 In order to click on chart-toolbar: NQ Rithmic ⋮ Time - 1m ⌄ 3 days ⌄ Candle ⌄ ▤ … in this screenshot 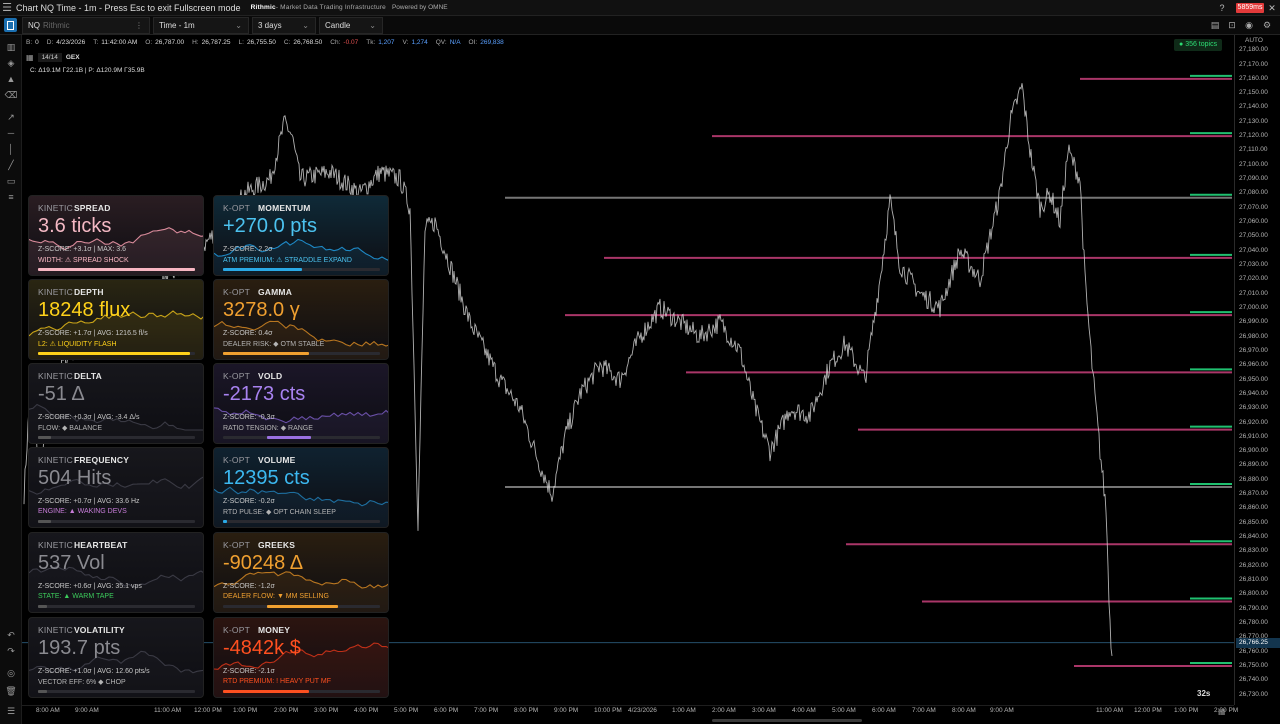, I will do `click(640, 25)`.